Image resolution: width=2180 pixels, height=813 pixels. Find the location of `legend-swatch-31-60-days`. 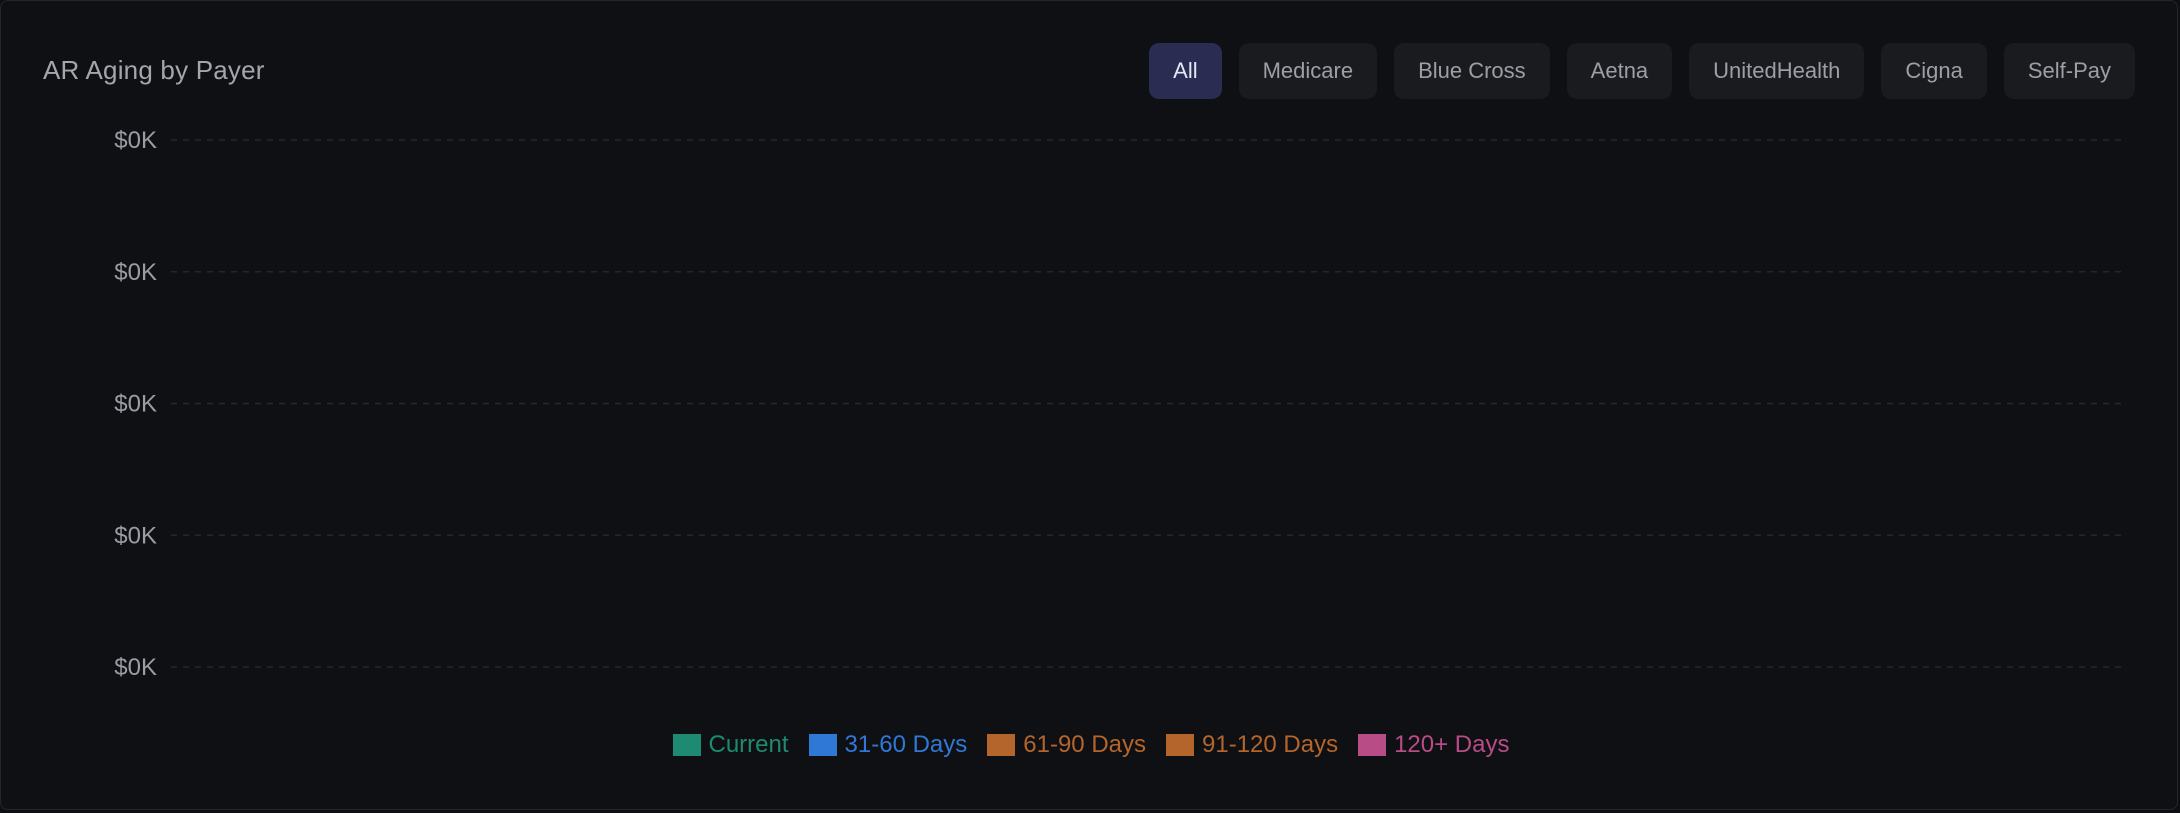

legend-swatch-31-60-days is located at coordinates (822, 745).